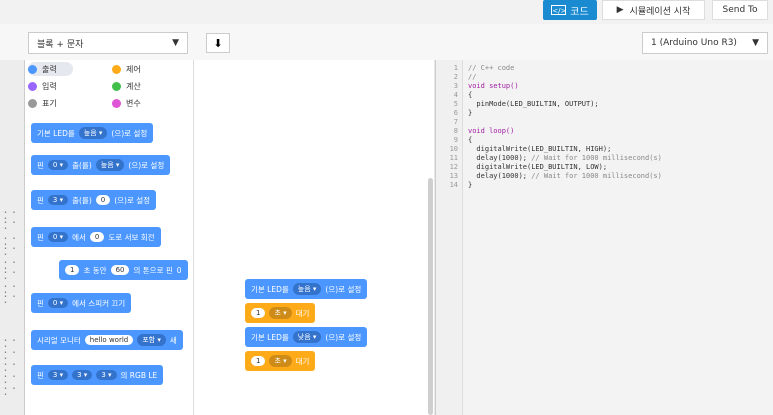 Image resolution: width=773 pixels, height=415 pixels. I want to click on download-button: ⬇, so click(218, 43).